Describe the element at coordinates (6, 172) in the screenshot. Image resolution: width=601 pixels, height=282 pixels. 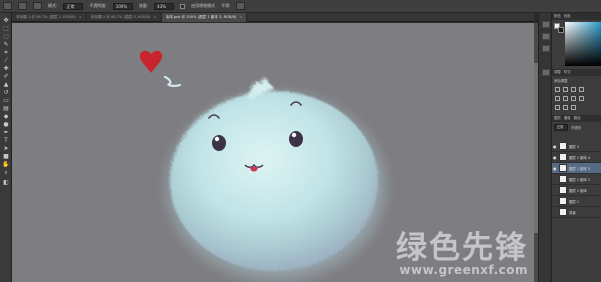
I see `zoom-tool-icon: ⌕` at that location.